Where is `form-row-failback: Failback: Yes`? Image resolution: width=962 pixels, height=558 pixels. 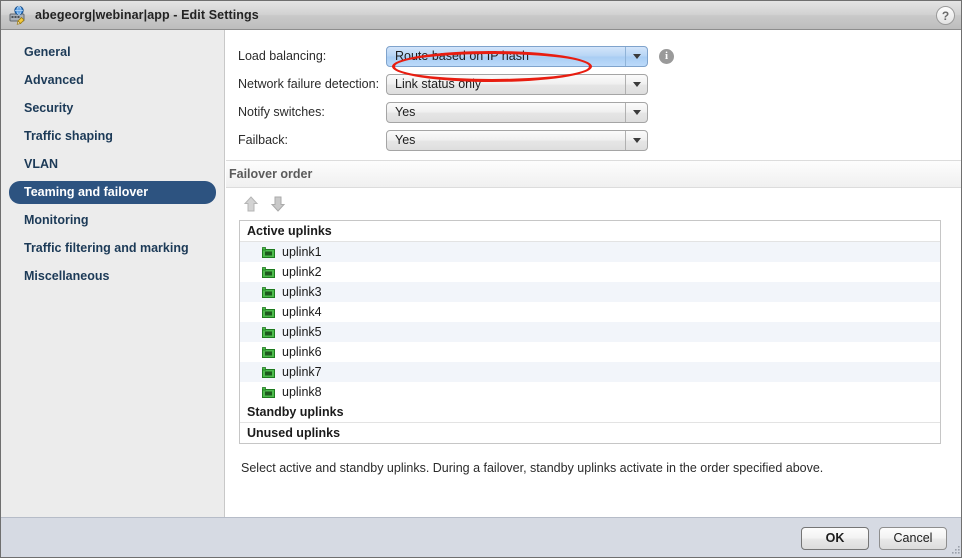 form-row-failback: Failback: Yes is located at coordinates (593, 140).